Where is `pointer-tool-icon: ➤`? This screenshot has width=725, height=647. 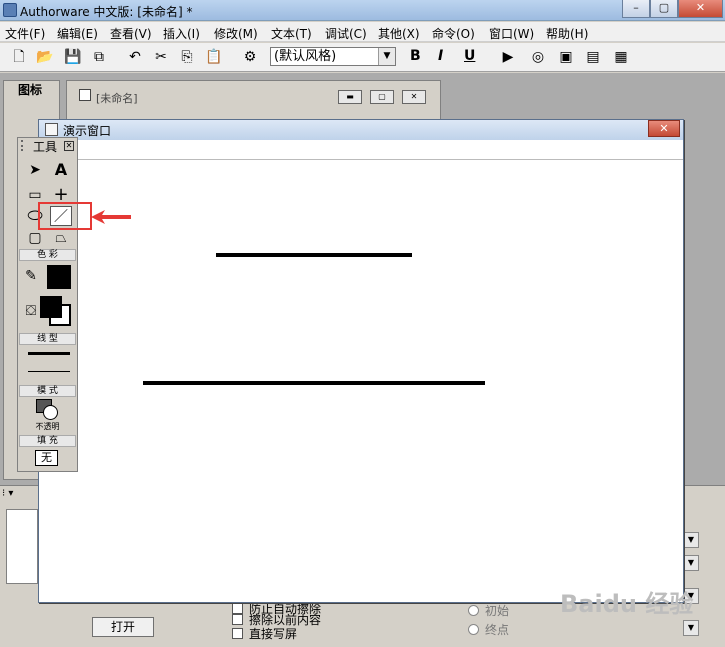
pointer-tool-icon: ➤ is located at coordinates (35, 170).